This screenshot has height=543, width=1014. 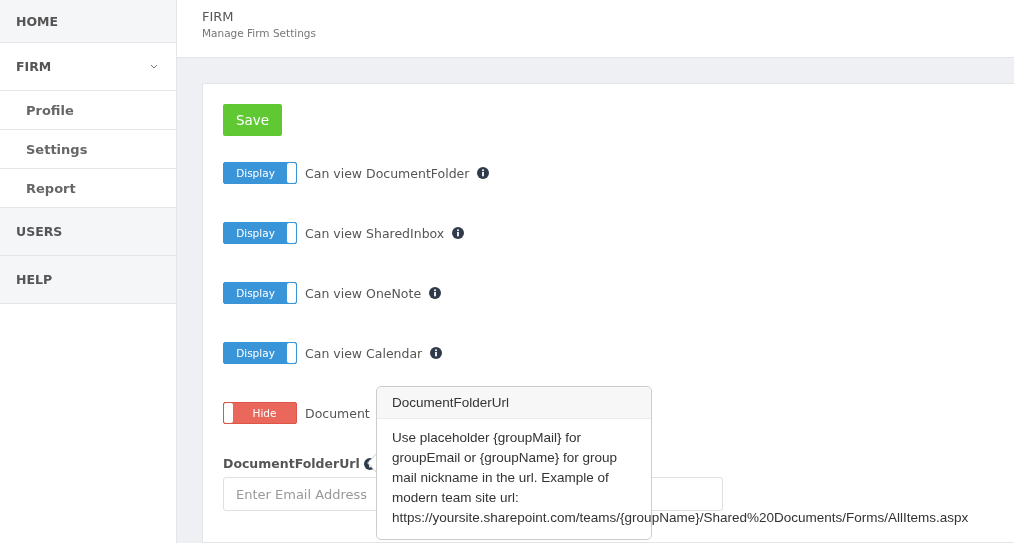 I want to click on toggle-label: Can view DocumentFolder, so click(x=387, y=173).